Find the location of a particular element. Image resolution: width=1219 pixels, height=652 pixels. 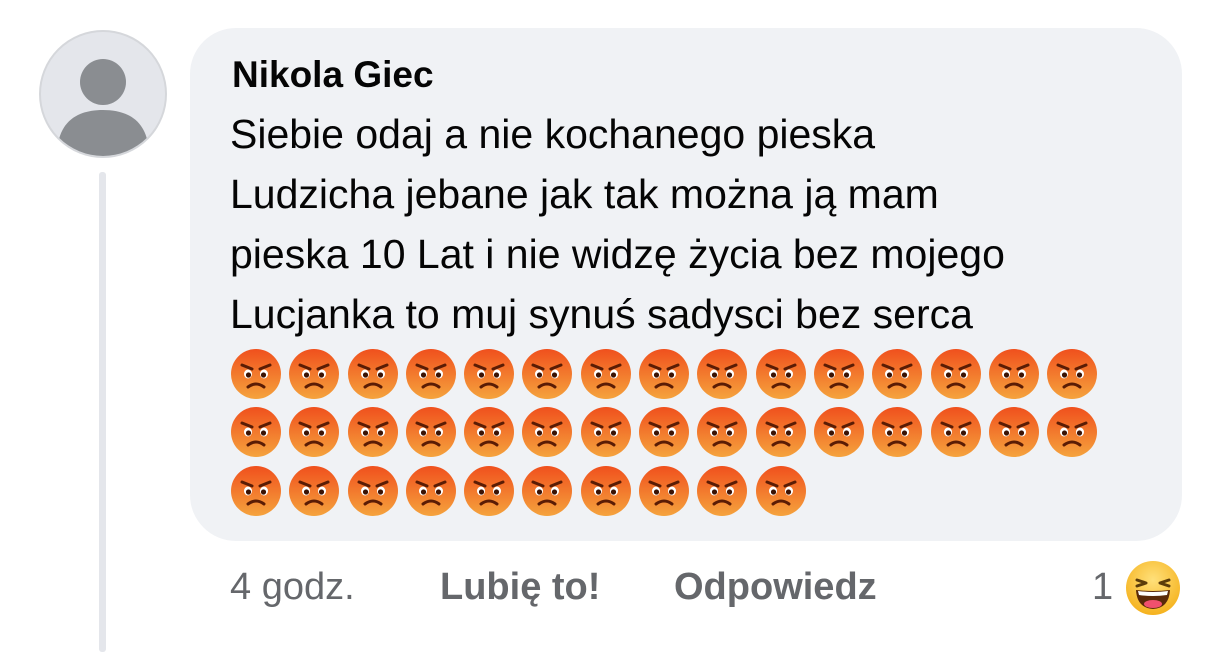

comment-text-line: Lucjanka to muj synuś sadysci bez serca is located at coordinates (601, 314).